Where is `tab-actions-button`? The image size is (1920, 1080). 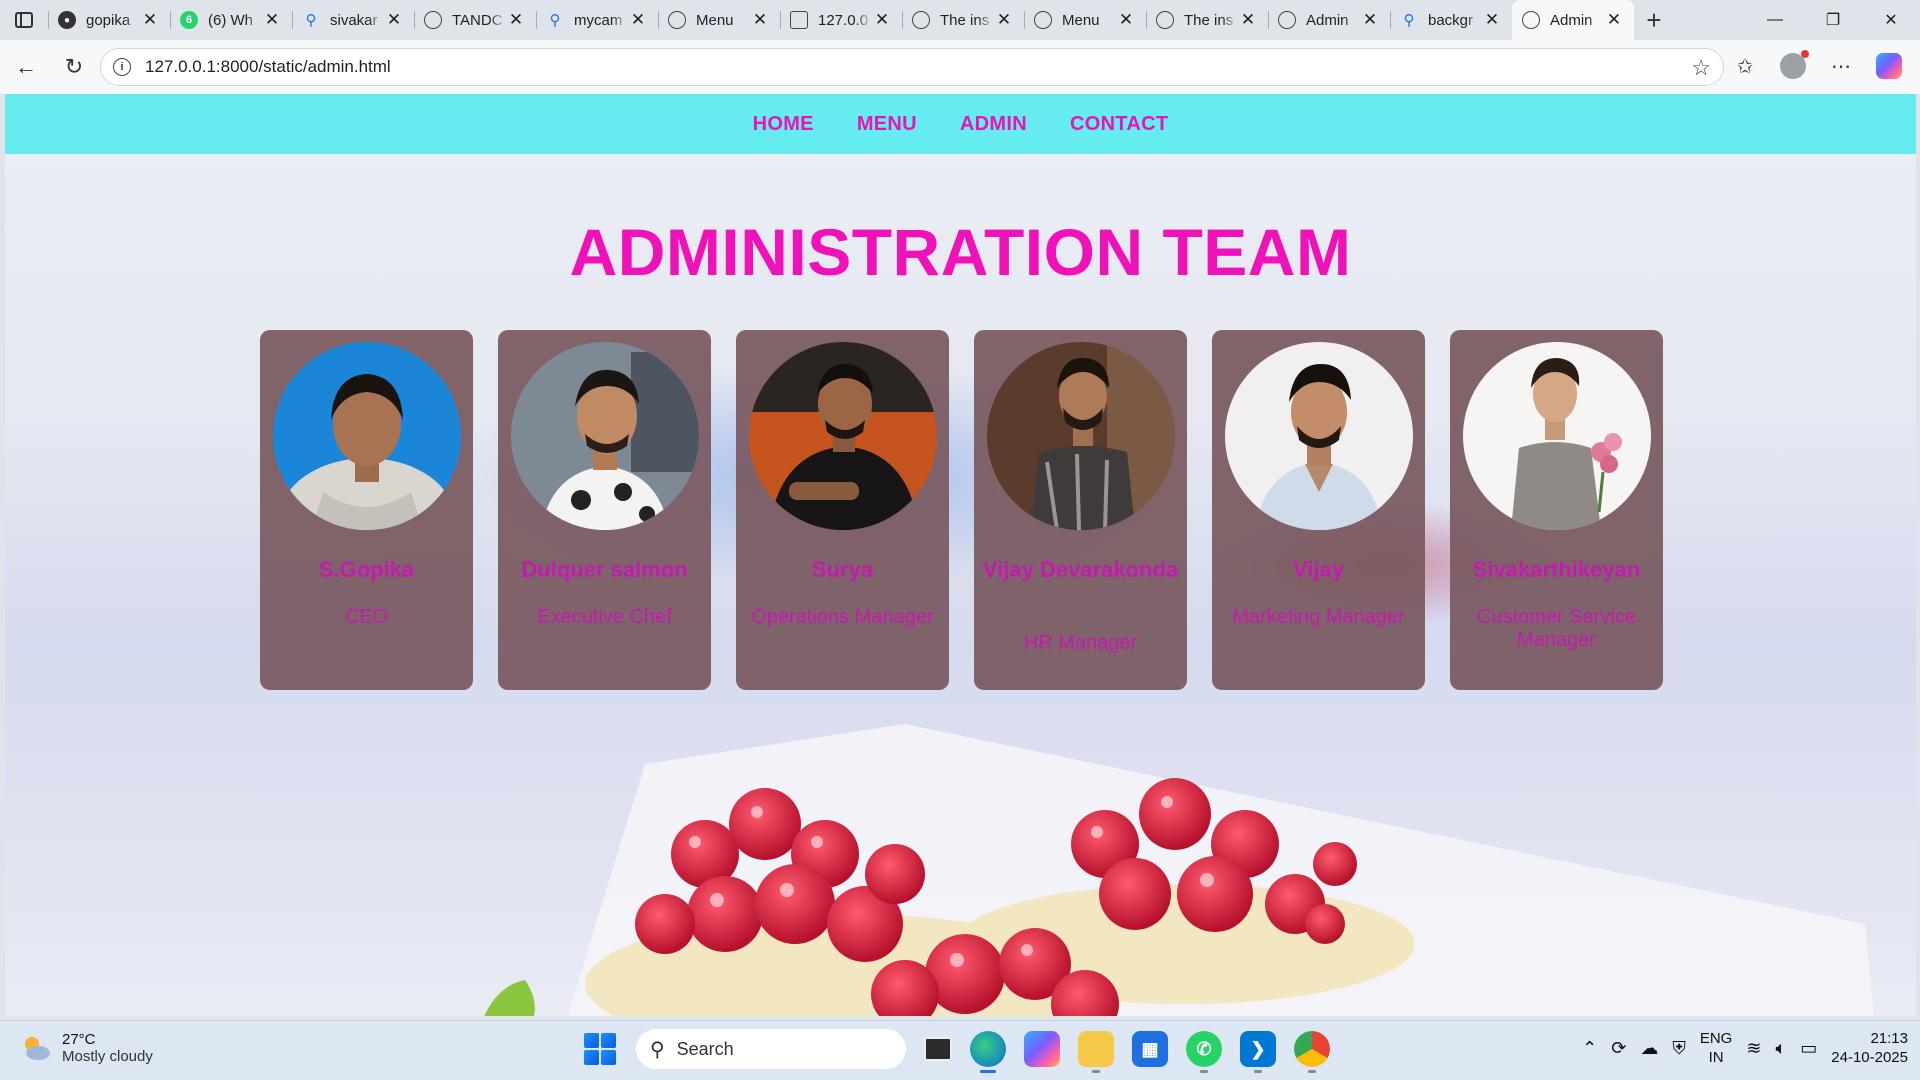
tab-actions-button is located at coordinates (24, 20).